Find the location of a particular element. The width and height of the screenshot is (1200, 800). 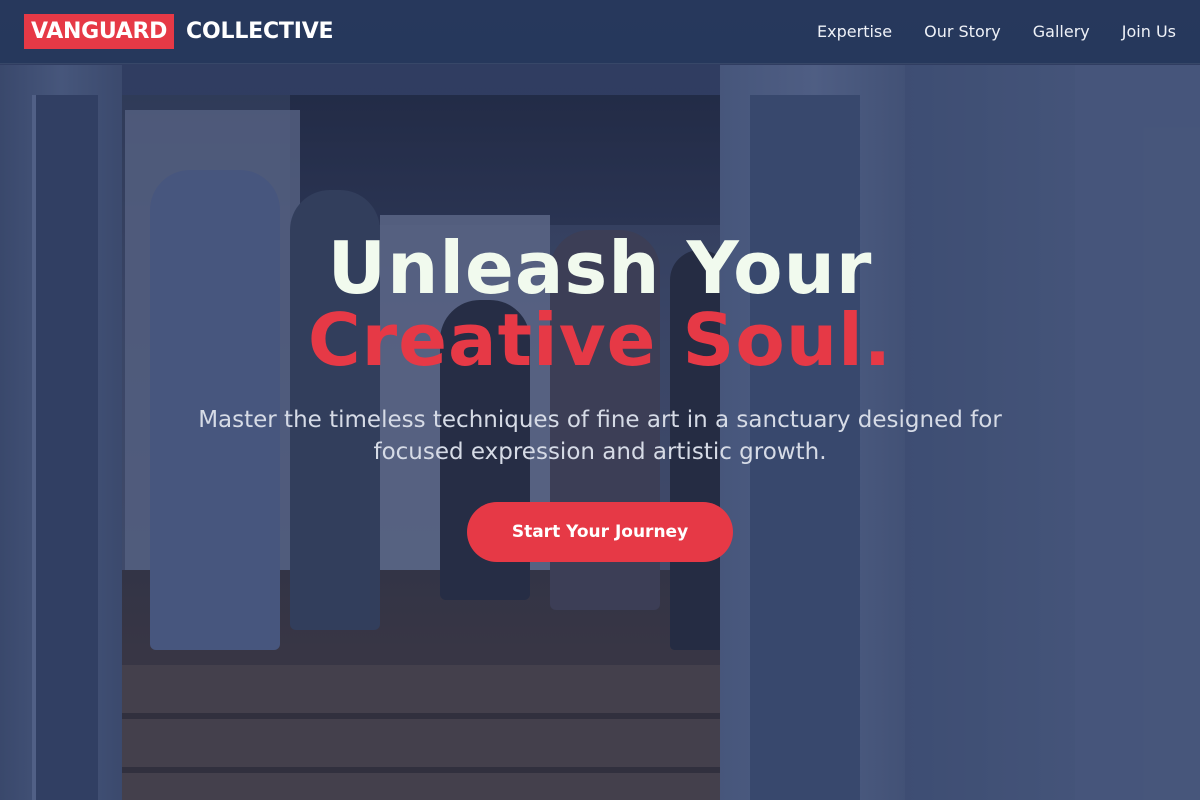

nav-link-our-story: Our Story is located at coordinates (962, 31).